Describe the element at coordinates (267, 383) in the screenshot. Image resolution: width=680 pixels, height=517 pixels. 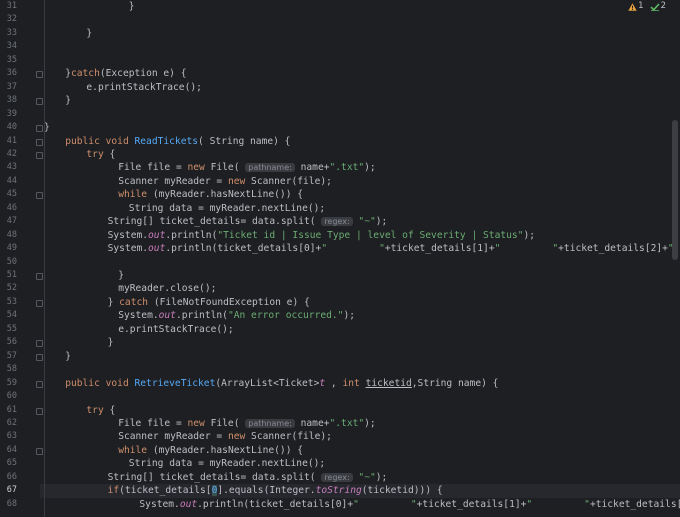
I see `code-token: (ArrayList<Ticket>` at that location.